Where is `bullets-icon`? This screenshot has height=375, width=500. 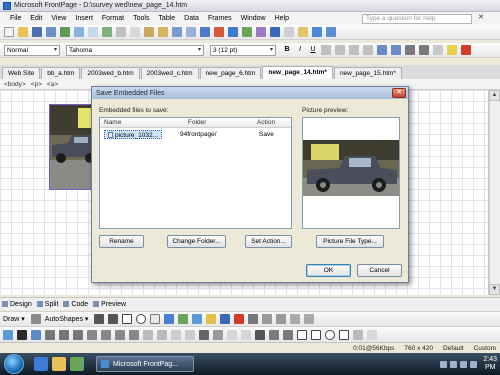
bullets-icon is located at coordinates (424, 50).